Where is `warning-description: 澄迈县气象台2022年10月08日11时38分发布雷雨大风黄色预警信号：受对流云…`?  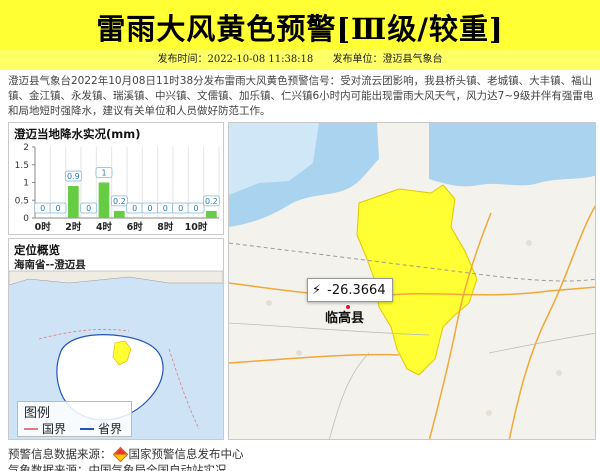 warning-description: 澄迈县气象台2022年10月08日11时38分发布雷雨大风黄色预警信号：受对流云… is located at coordinates (301, 96).